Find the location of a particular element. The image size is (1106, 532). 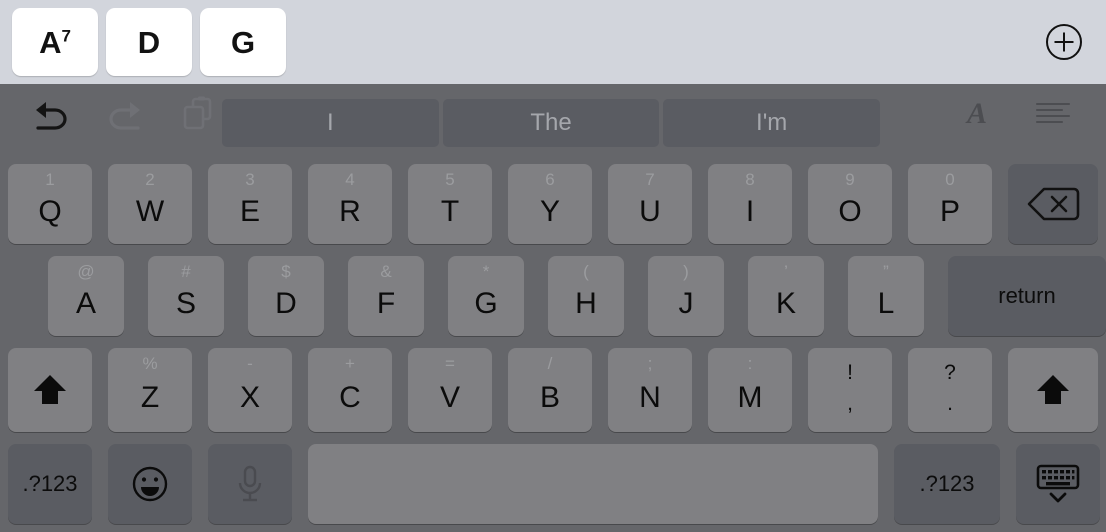

text-align-icon is located at coordinates (1053, 113).